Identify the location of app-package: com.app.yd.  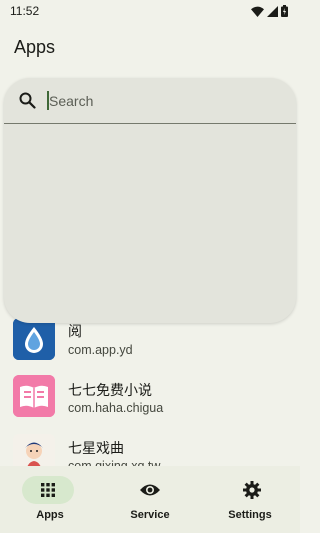
(100, 350).